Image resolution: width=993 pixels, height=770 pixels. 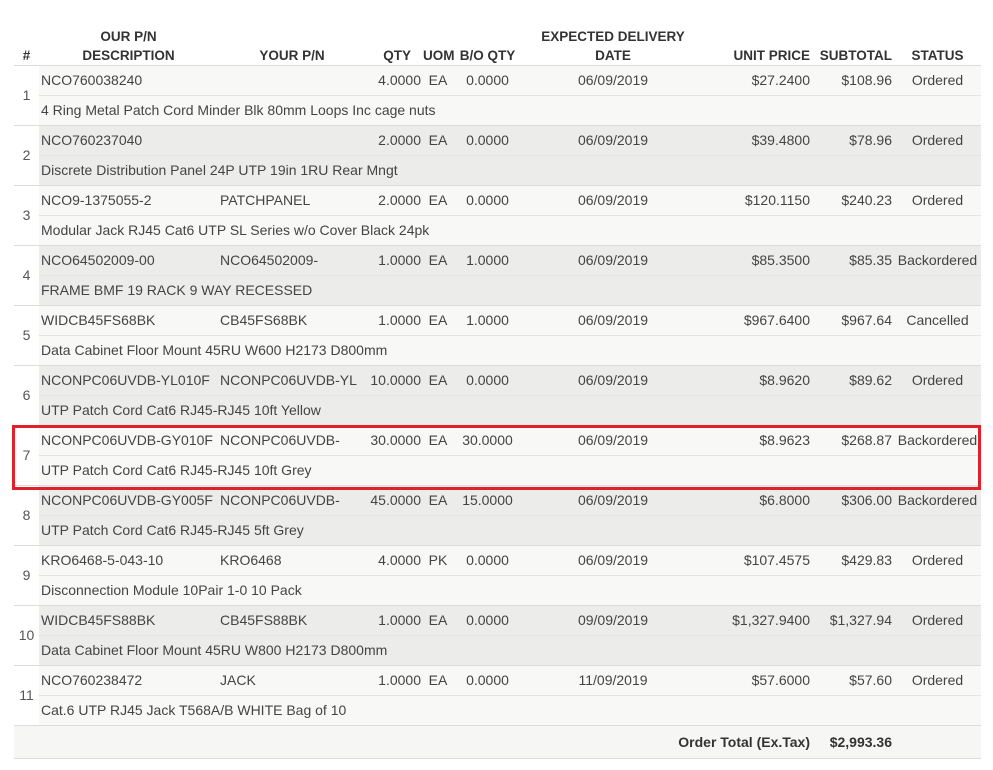 I want to click on col-header-subtotal: SUBTOTAL, so click(x=855, y=55).